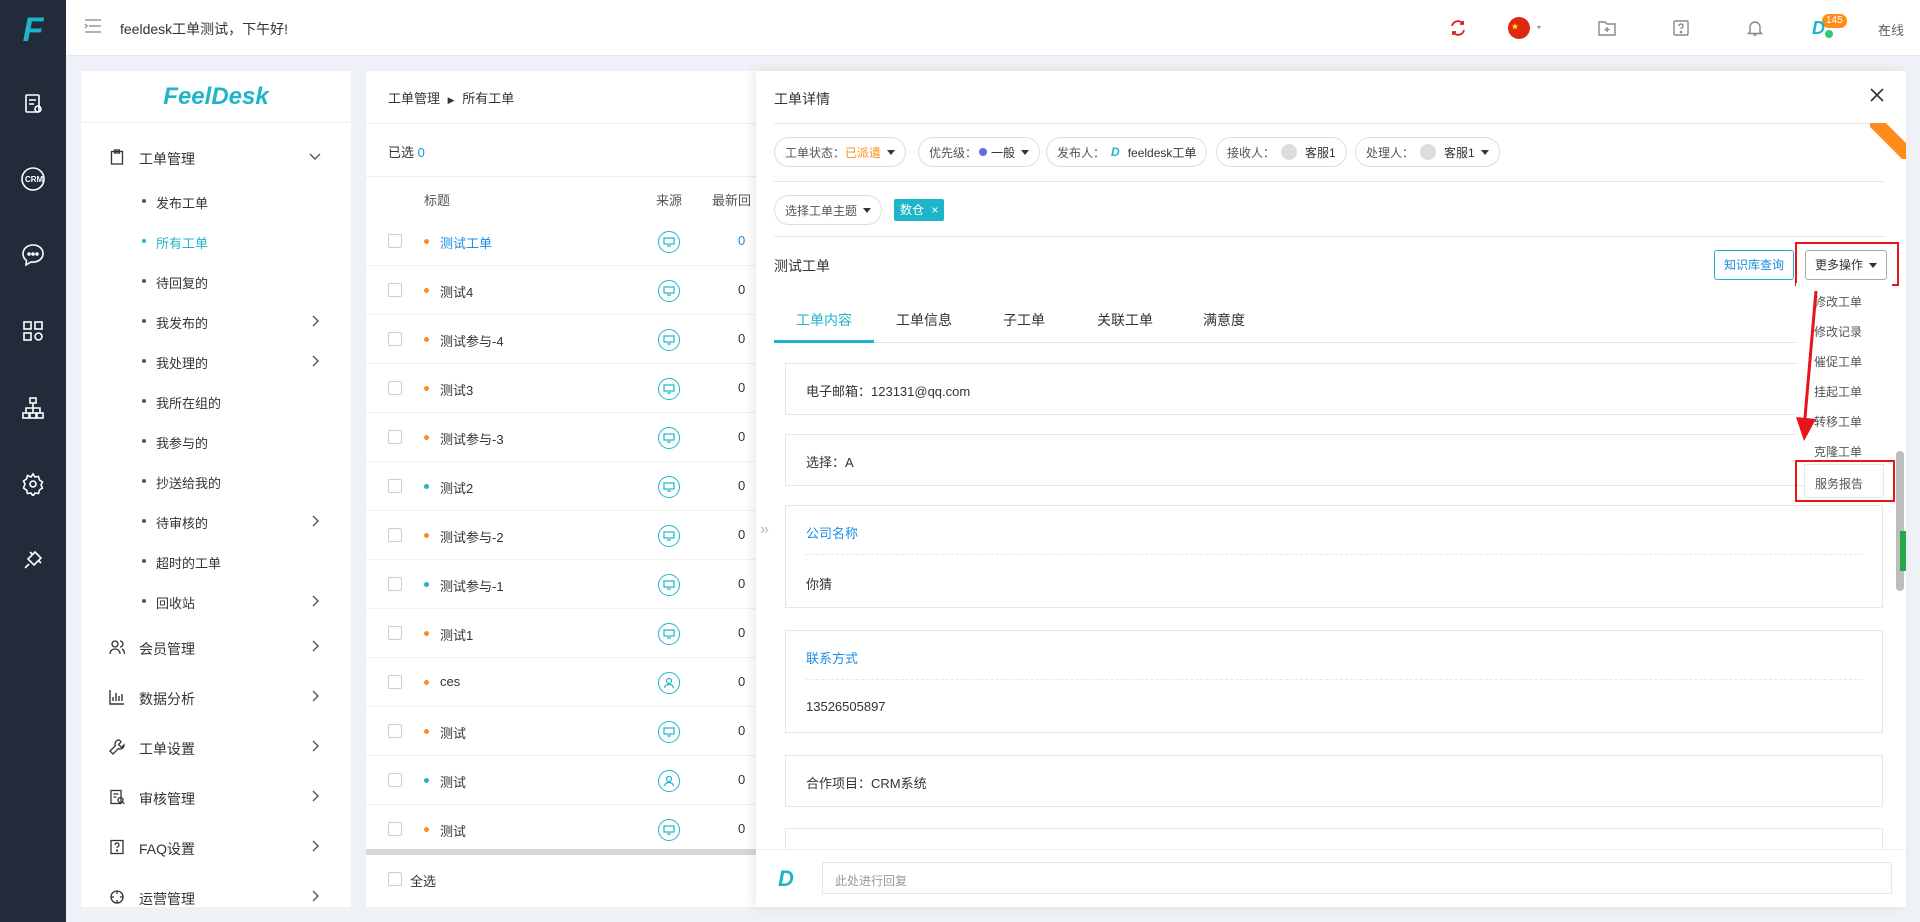 This screenshot has height=922, width=1920. I want to click on apps-icon, so click(33, 331).